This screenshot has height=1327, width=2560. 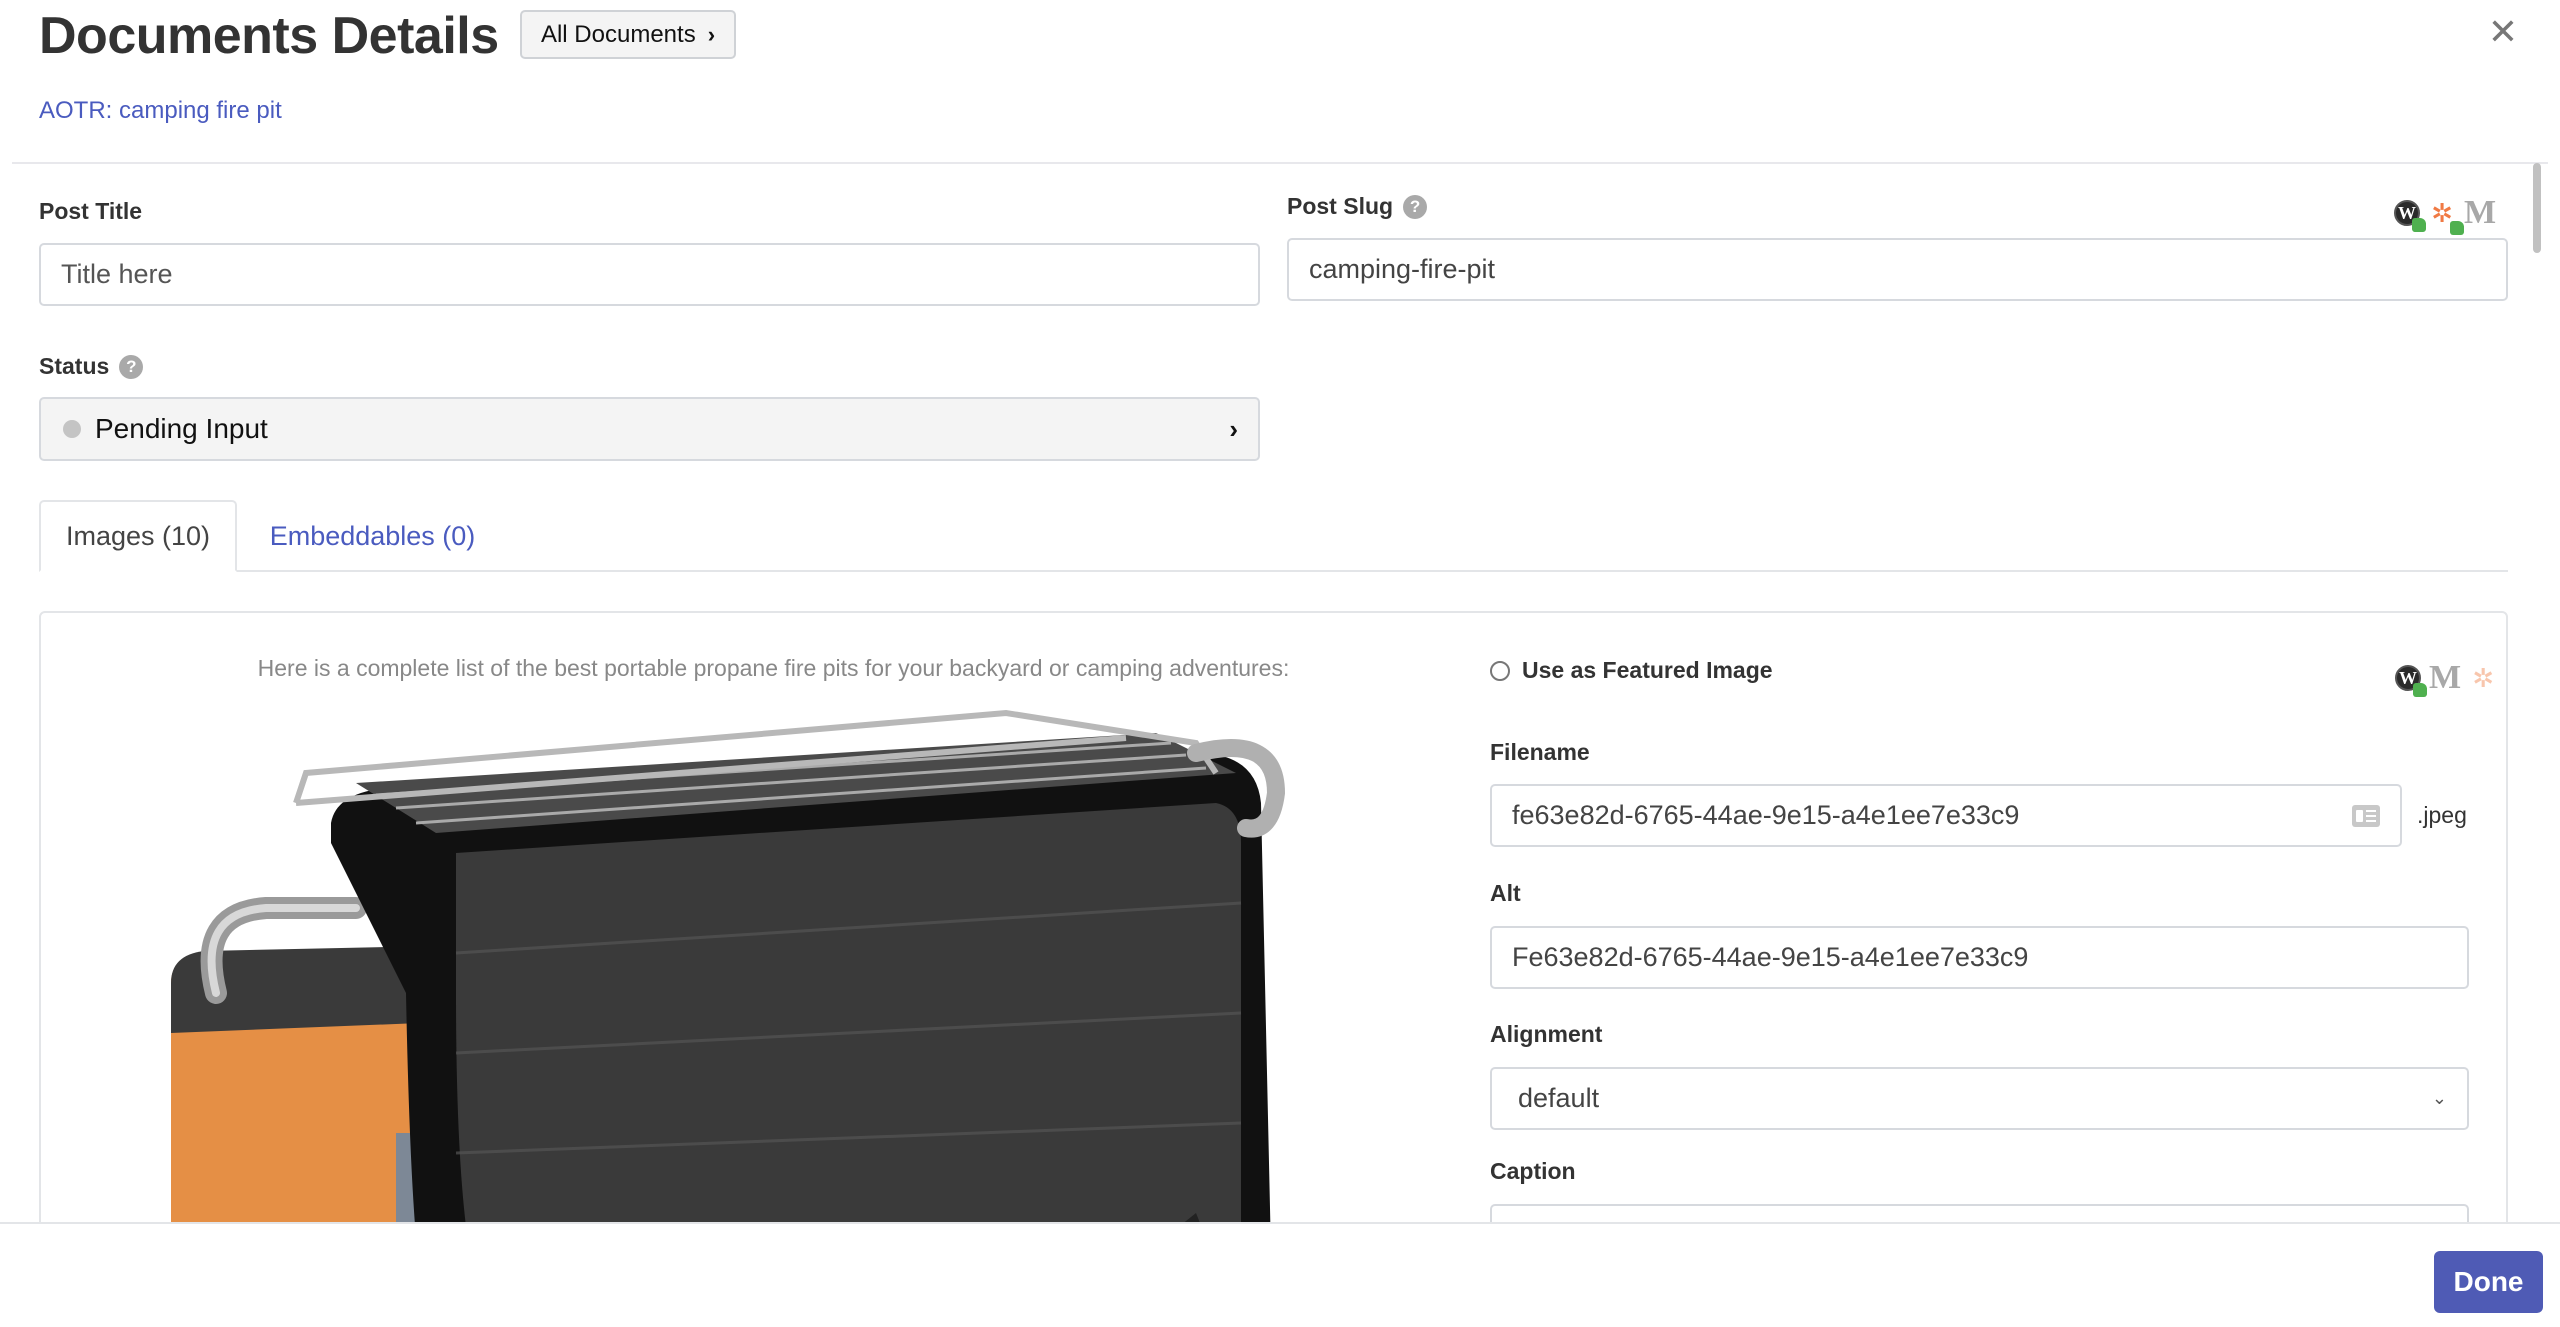 I want to click on slug-platform-icons: W ✲ M, so click(x=2445, y=214).